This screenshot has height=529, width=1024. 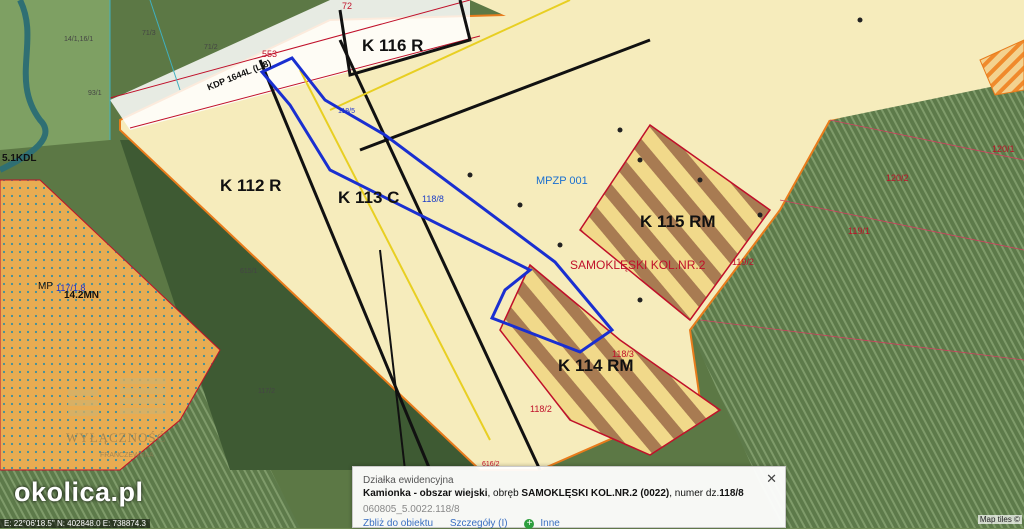 What do you see at coordinates (117, 397) in the screenshot?
I see `building-icon` at bounding box center [117, 397].